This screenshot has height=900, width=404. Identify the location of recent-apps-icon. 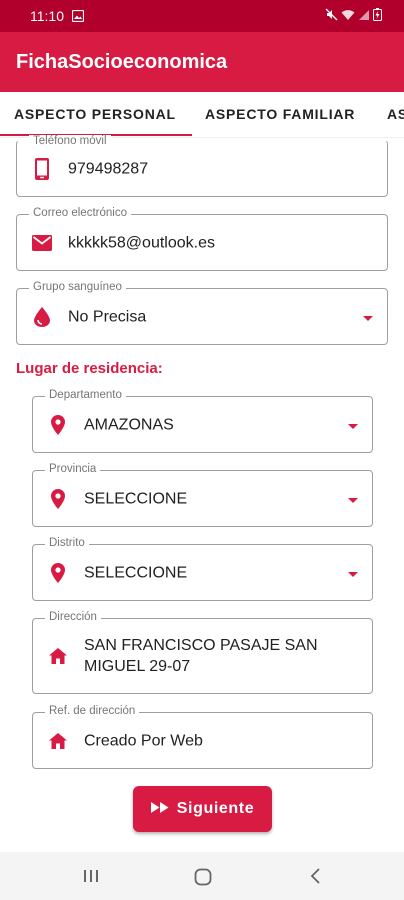
(91, 878).